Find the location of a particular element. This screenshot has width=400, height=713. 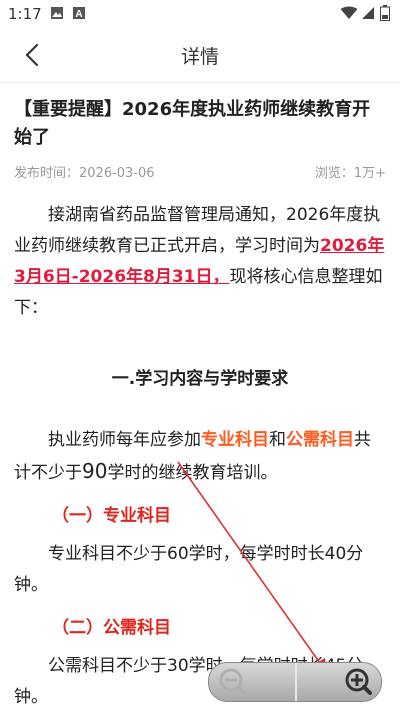

zoom-in-button is located at coordinates (339, 682).